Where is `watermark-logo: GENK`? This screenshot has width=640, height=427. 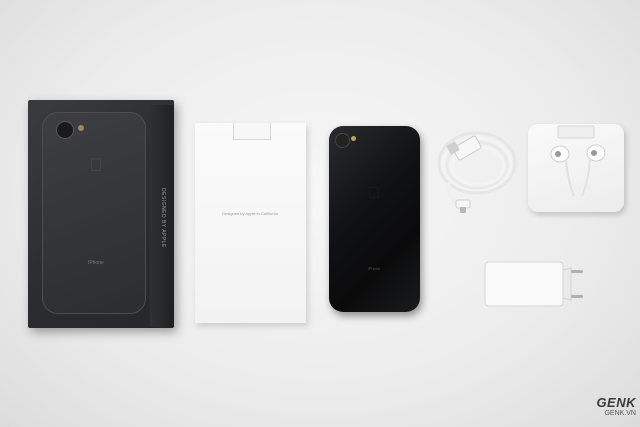
watermark-logo: GENK is located at coordinates (616, 402).